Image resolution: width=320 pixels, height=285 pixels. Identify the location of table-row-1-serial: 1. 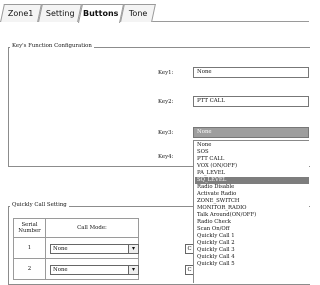
(29, 248).